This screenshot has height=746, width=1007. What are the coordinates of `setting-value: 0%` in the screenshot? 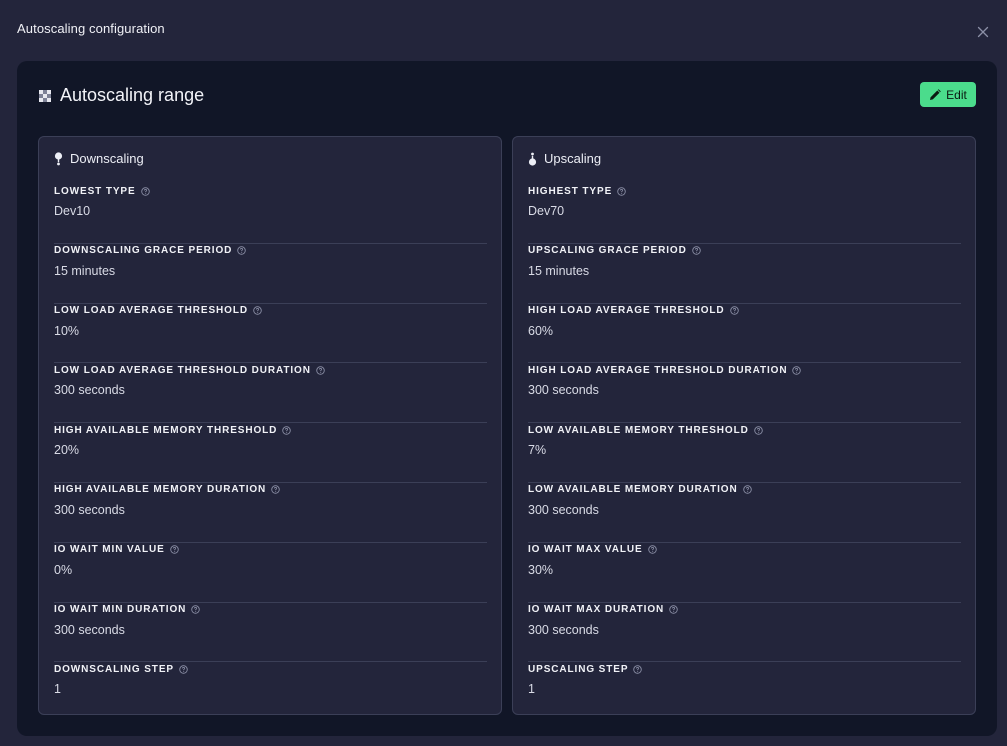 It's located at (63, 569).